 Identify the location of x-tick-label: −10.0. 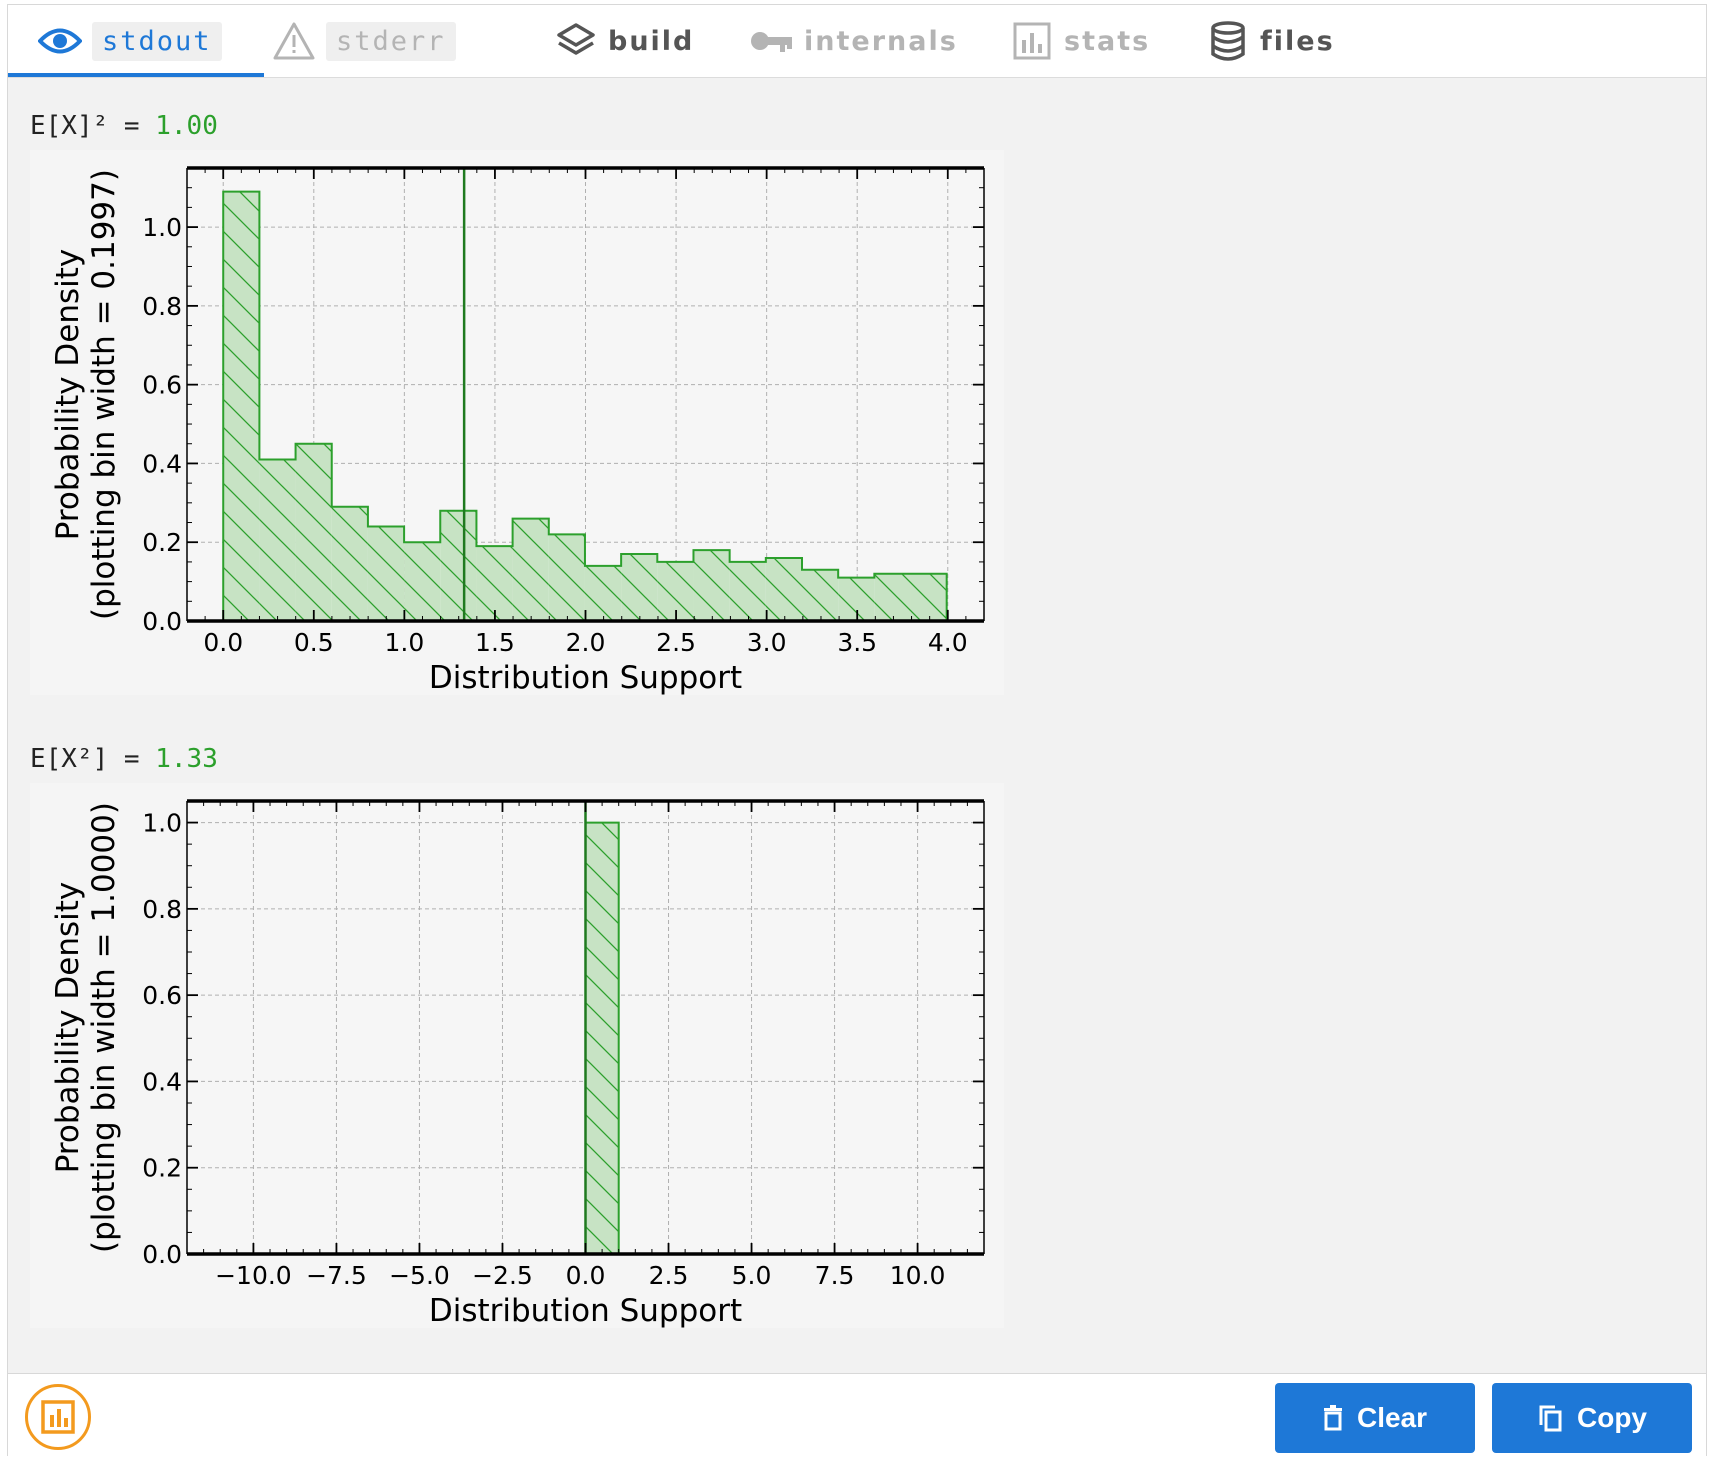
(253, 1275).